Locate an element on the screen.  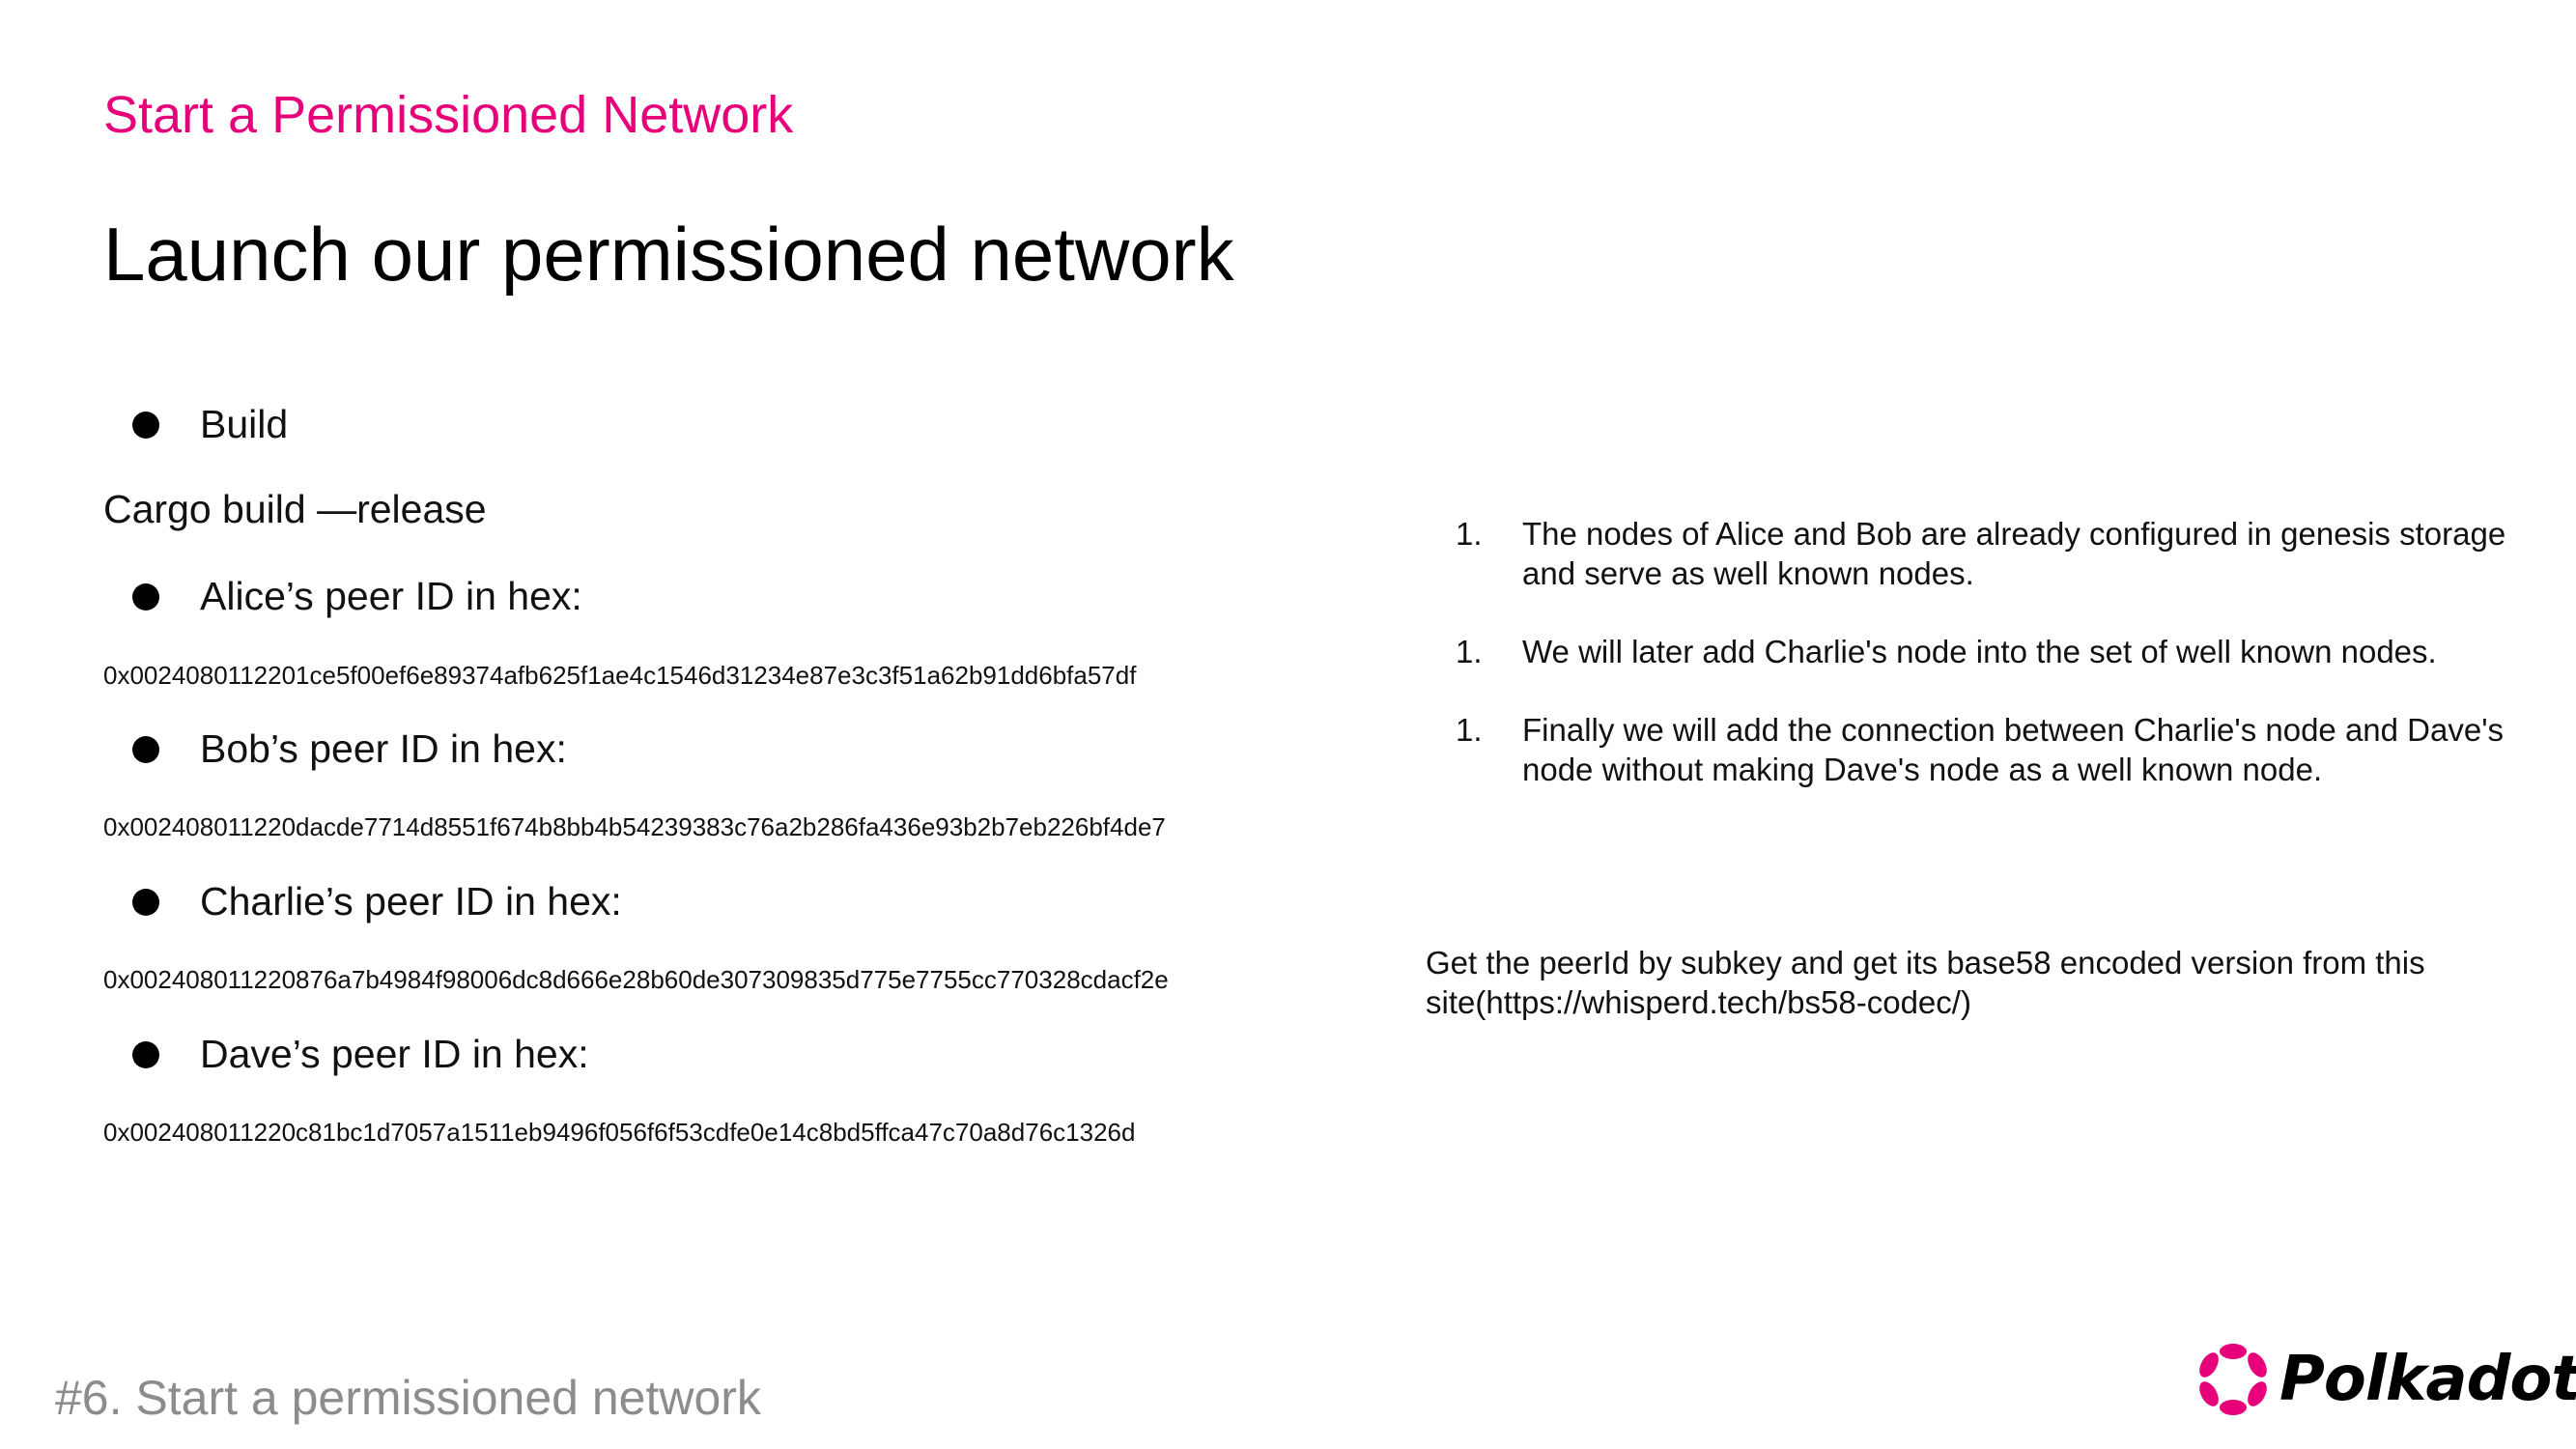
bullet-dave: Dave’s peer ID in hex: is located at coordinates (360, 1054).